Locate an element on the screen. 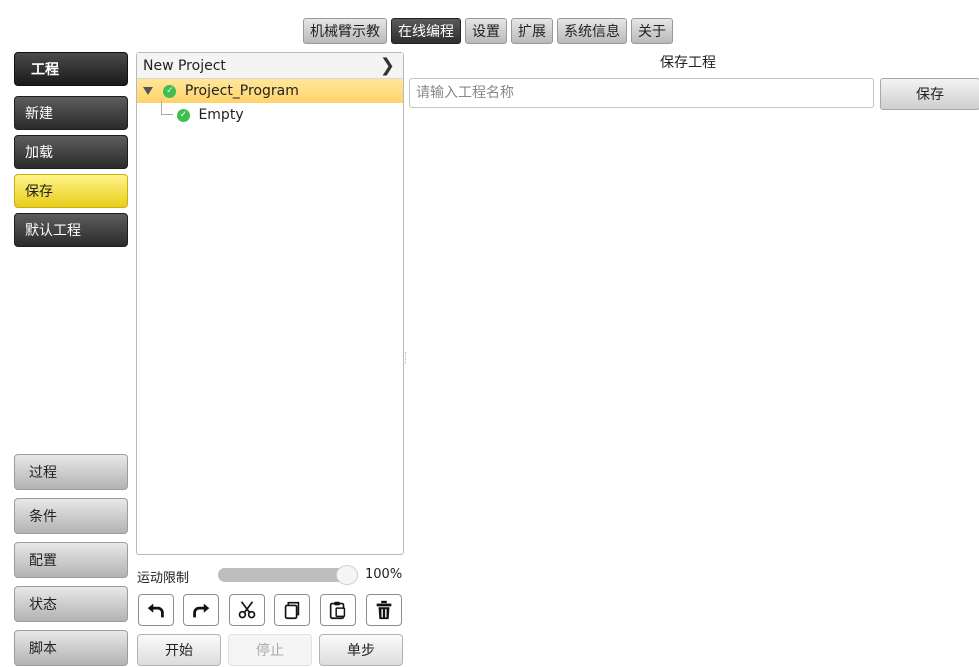 The image size is (979, 667). copy-button is located at coordinates (292, 610).